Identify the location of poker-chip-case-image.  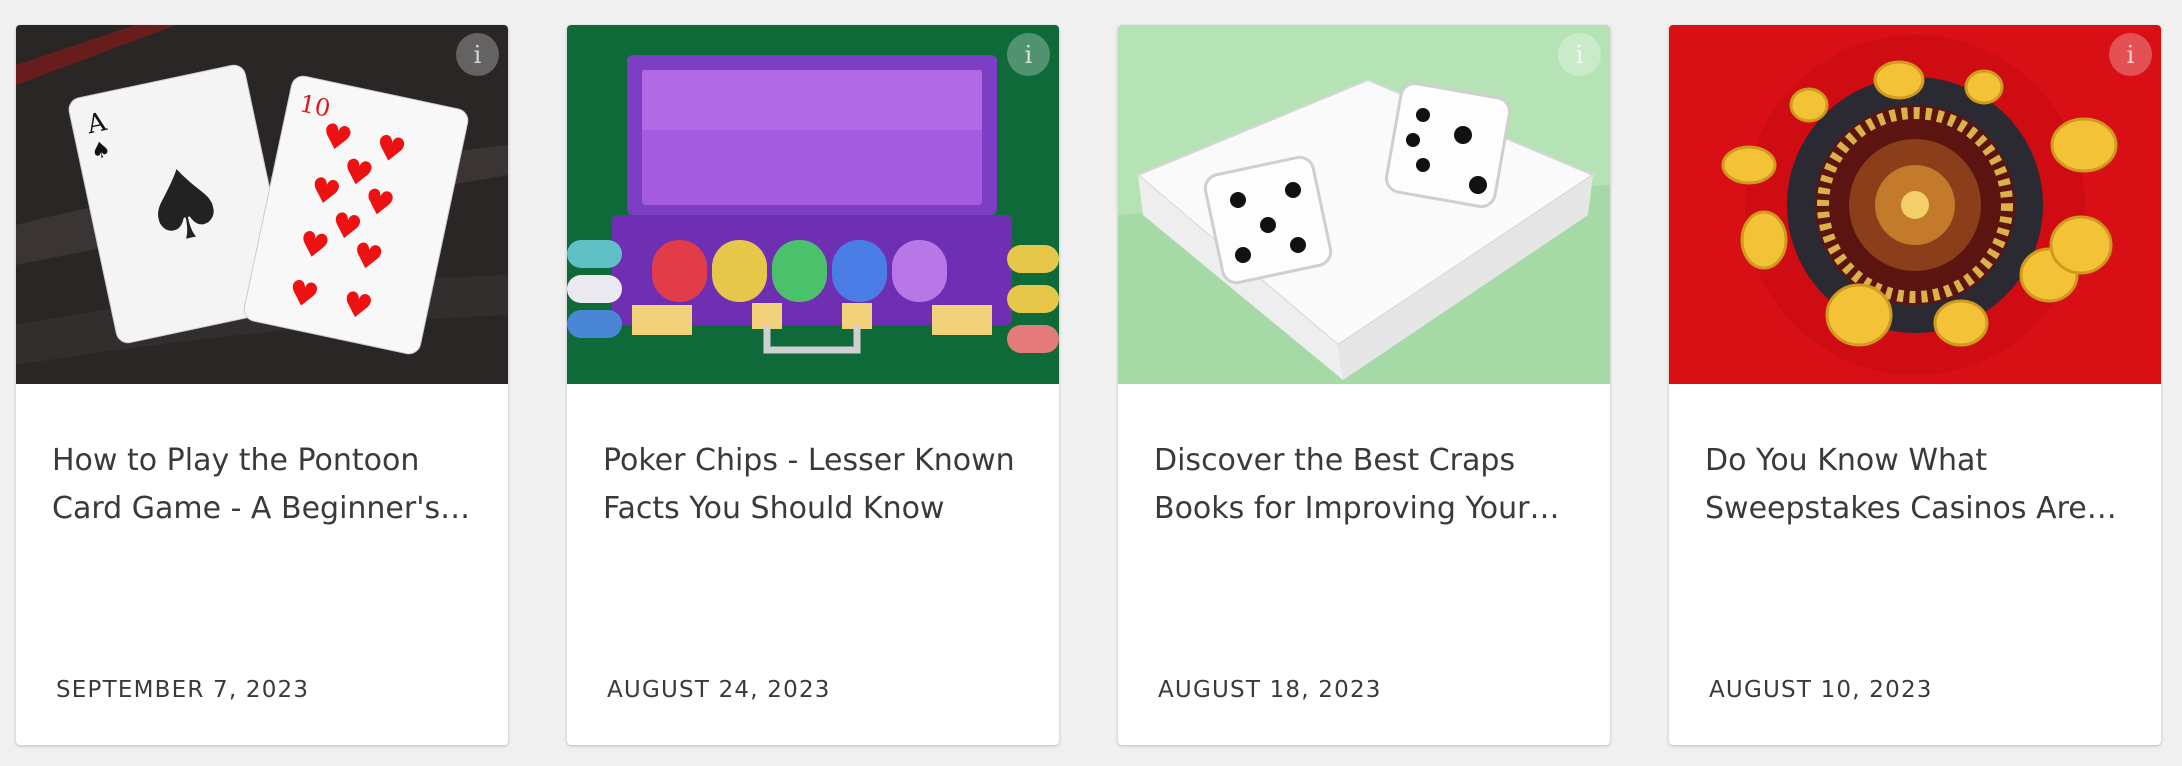
(813, 204).